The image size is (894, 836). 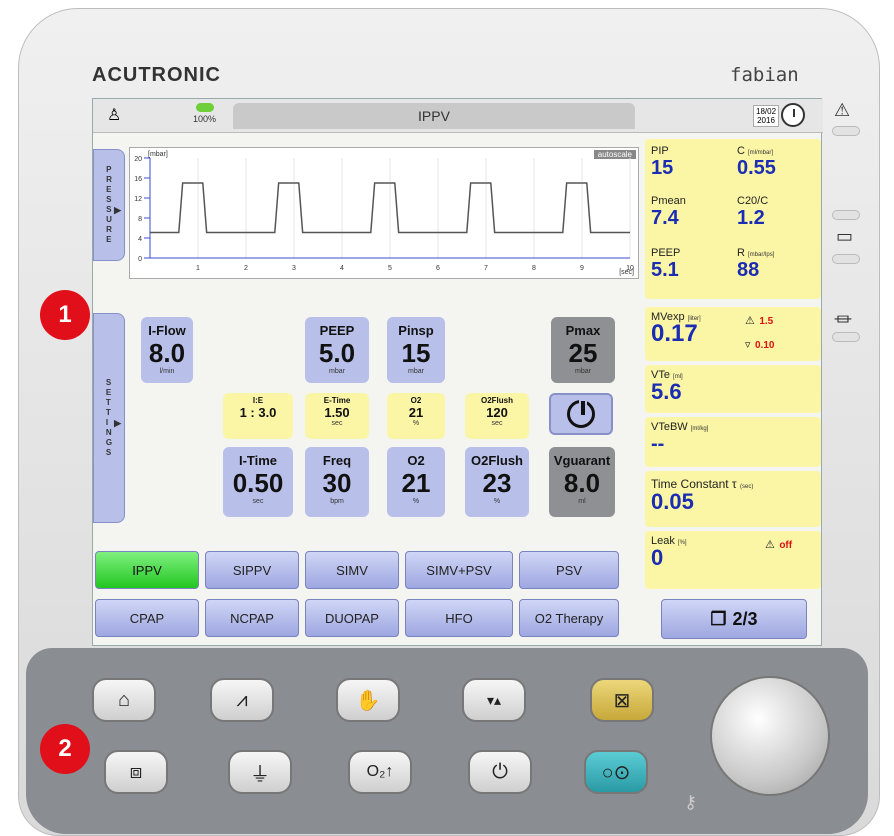 I want to click on c-value: 0.55, so click(x=756, y=168).